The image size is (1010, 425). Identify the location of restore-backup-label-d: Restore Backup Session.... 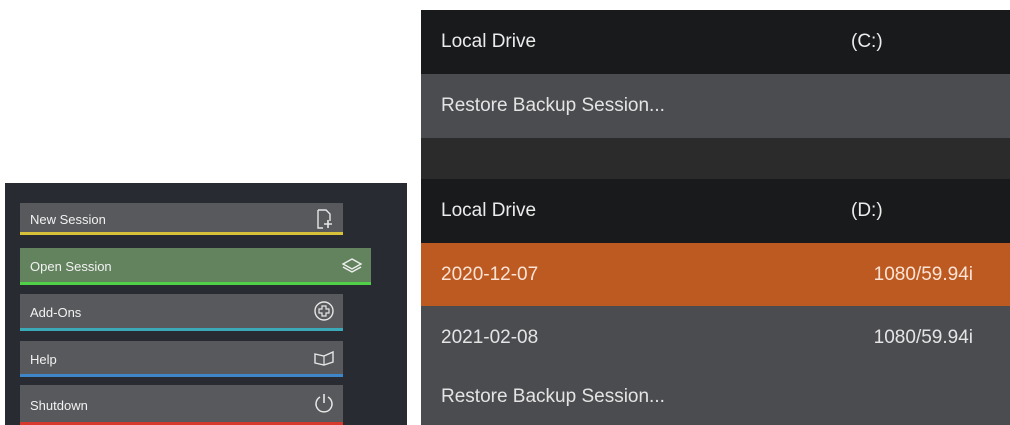
(553, 396).